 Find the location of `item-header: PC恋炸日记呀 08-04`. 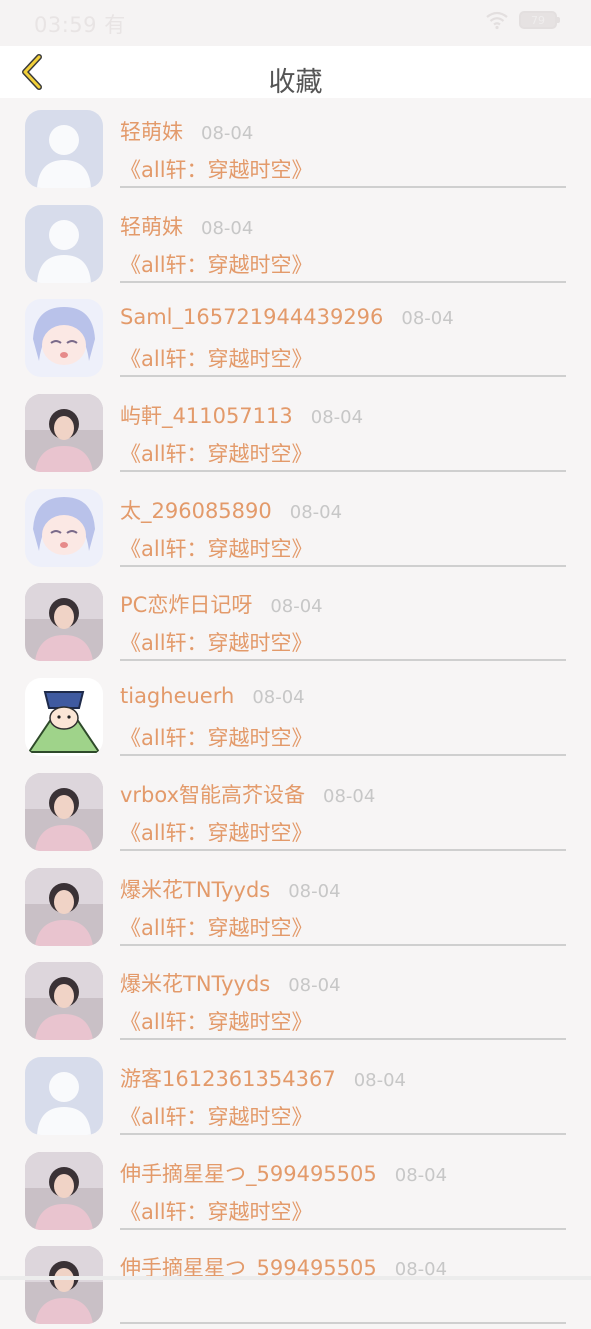

item-header: PC恋炸日记呀 08-04 is located at coordinates (221, 604).